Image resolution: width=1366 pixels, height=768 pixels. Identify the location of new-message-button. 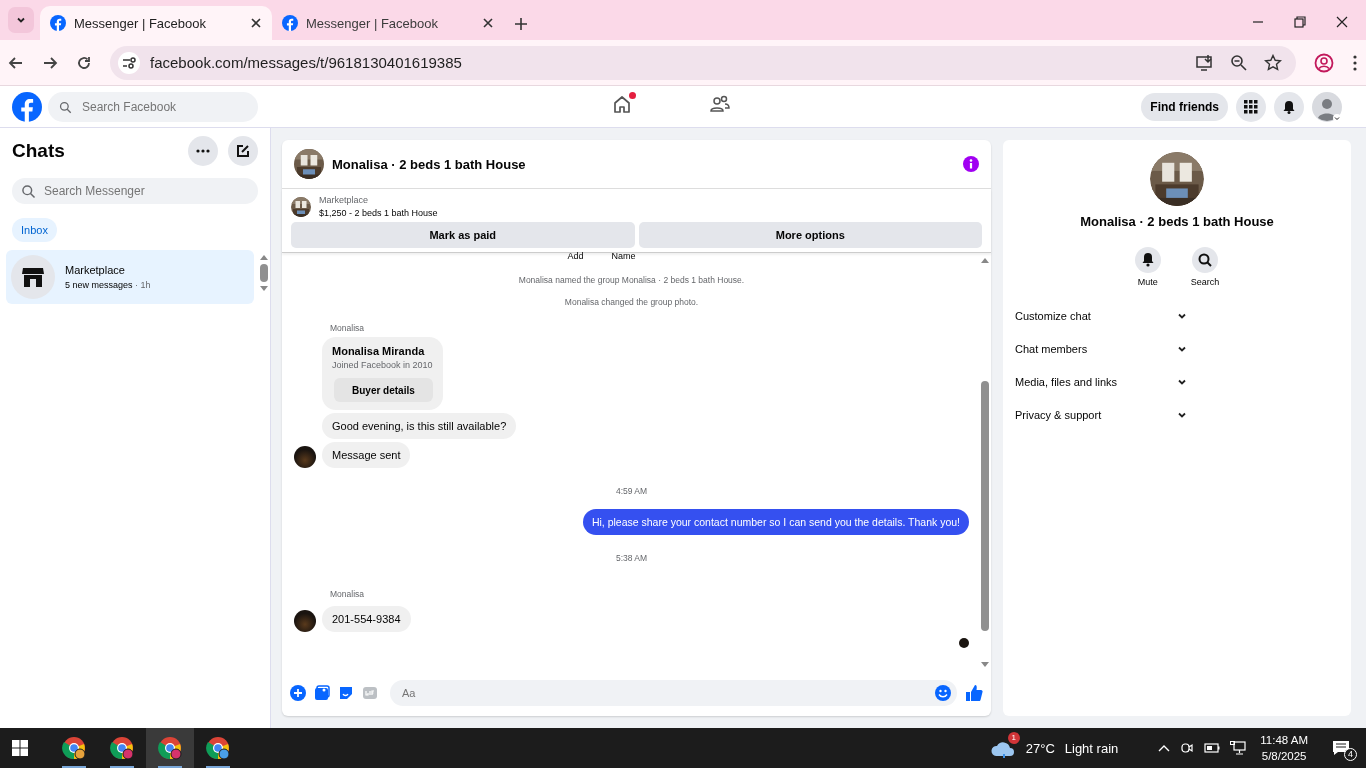
(243, 151).